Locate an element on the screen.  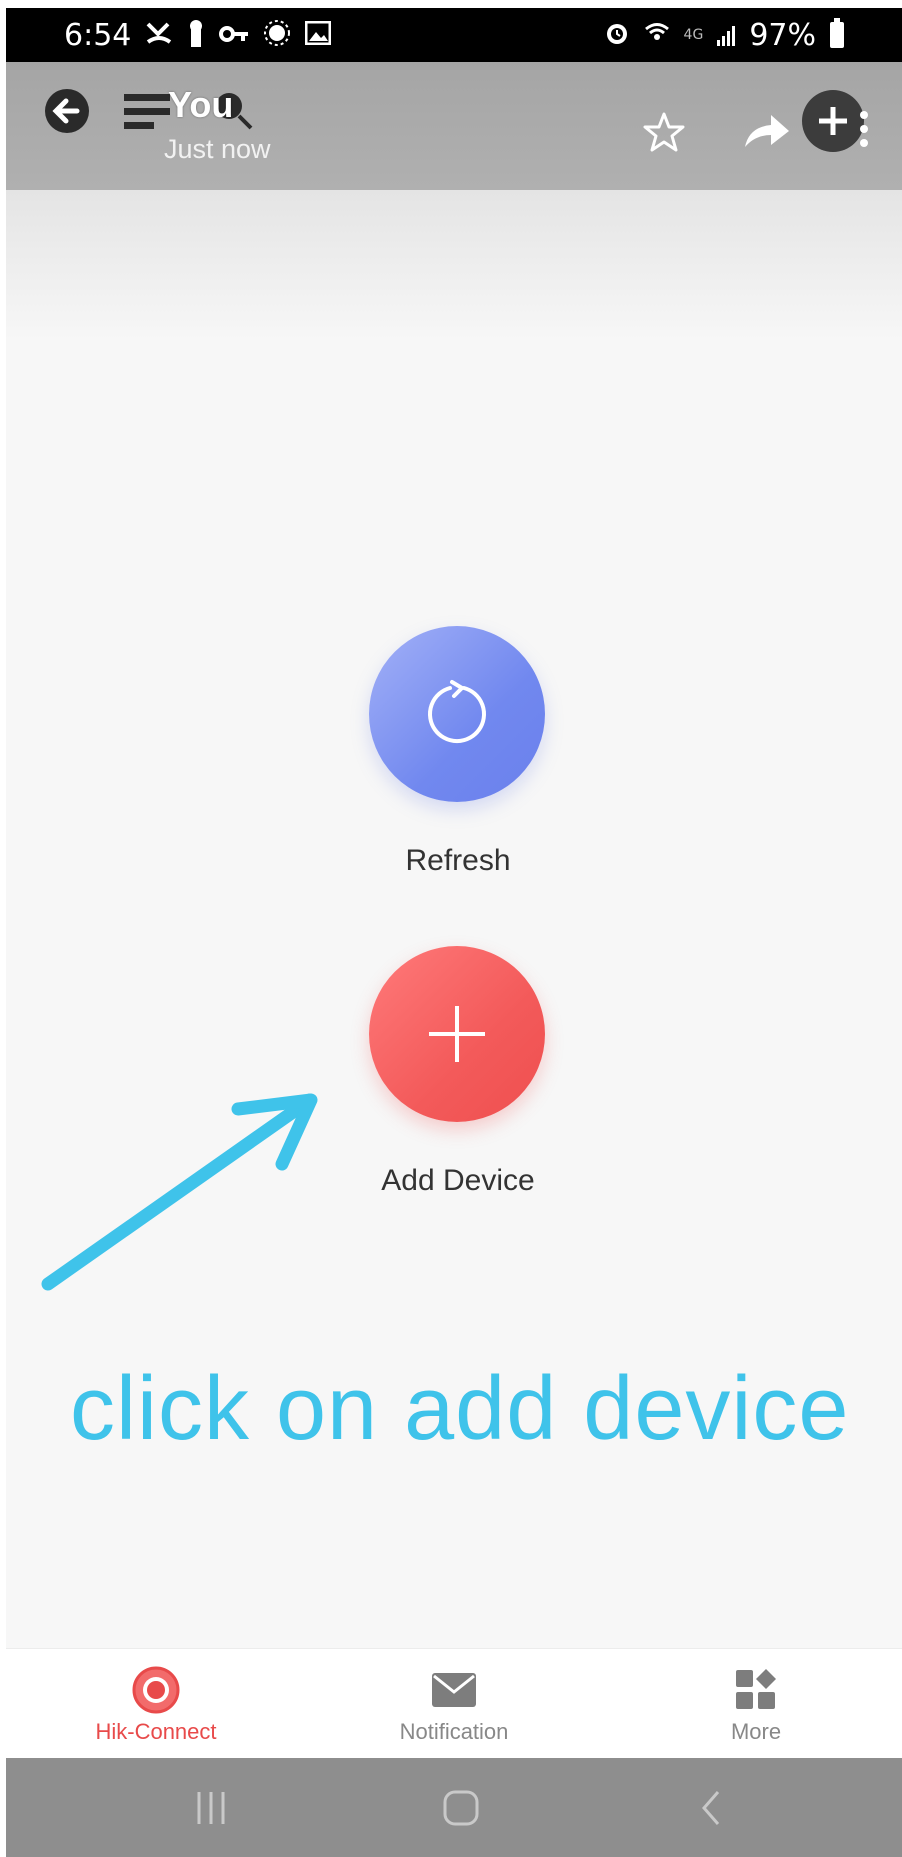
nav-notification: Notification is located at coordinates (454, 1704).